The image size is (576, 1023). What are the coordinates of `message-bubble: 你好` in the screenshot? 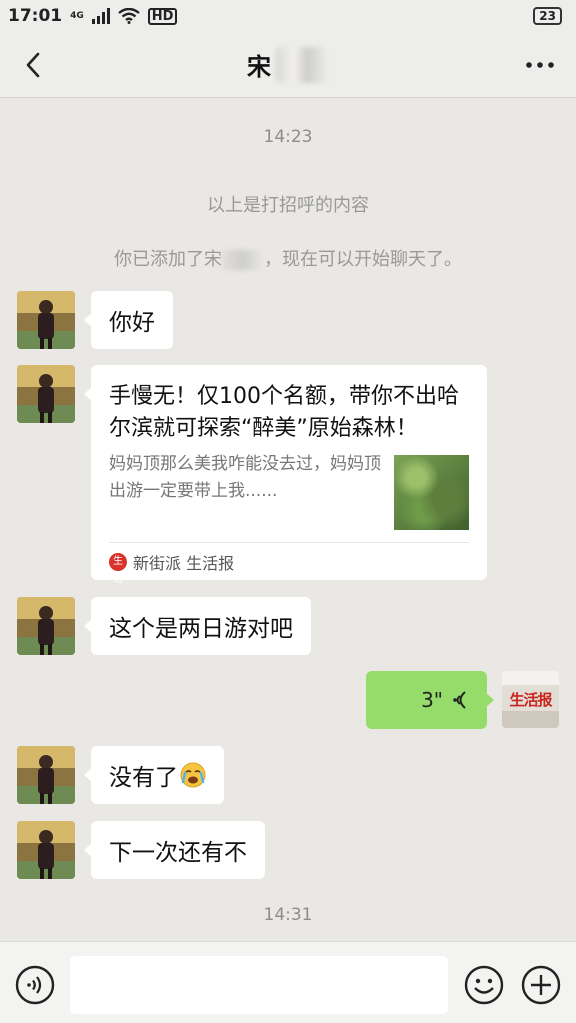 It's located at (128, 320).